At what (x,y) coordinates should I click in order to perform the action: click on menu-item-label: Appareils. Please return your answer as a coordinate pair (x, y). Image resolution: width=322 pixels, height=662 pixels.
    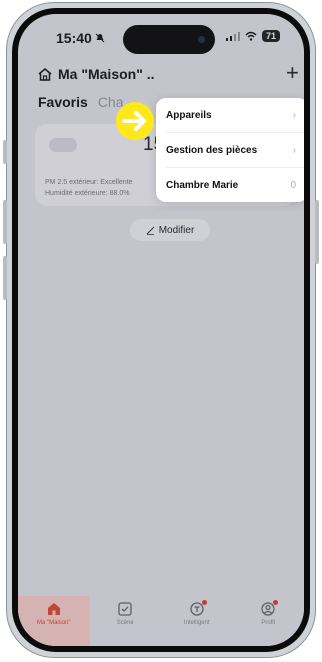
    Looking at the image, I should click on (189, 115).